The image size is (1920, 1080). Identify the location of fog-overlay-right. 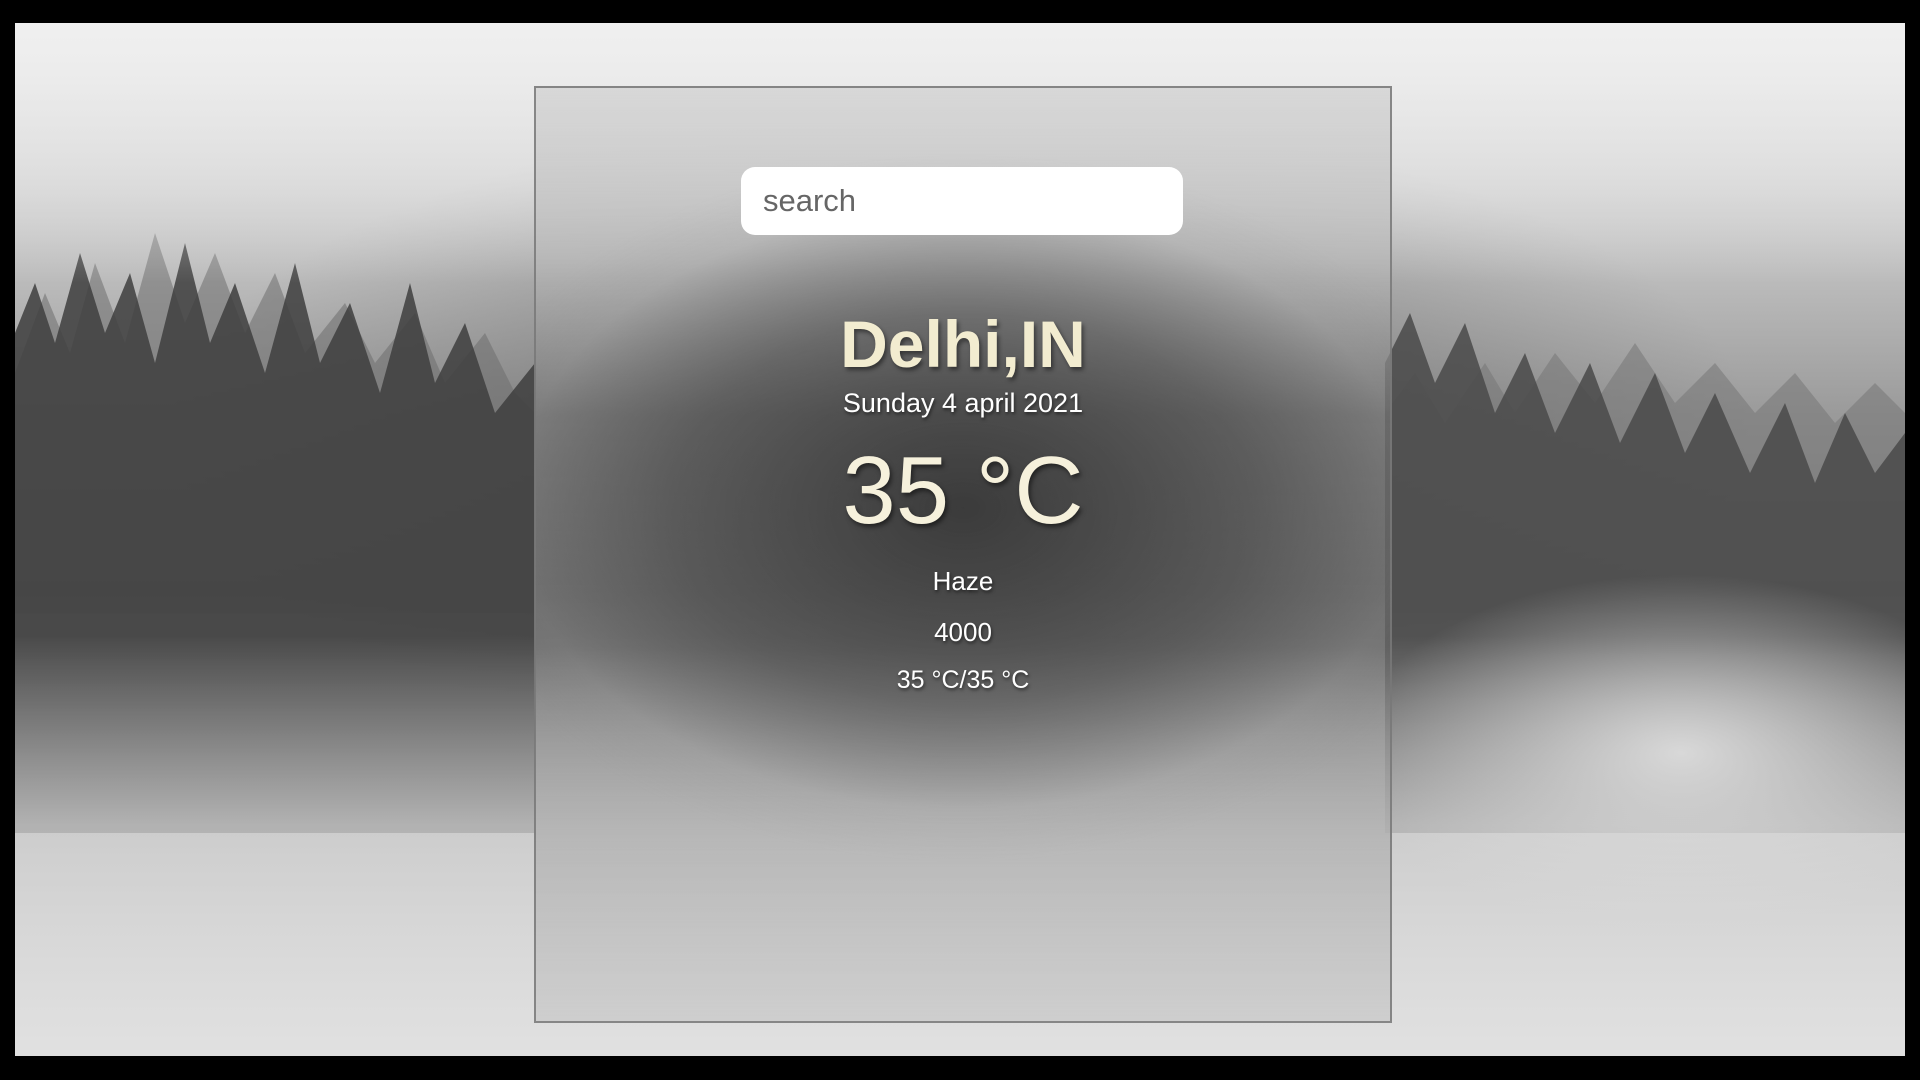
(1625, 753).